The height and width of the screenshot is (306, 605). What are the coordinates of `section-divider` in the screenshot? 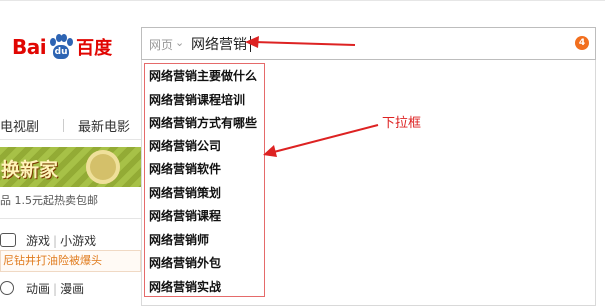 It's located at (70, 218).